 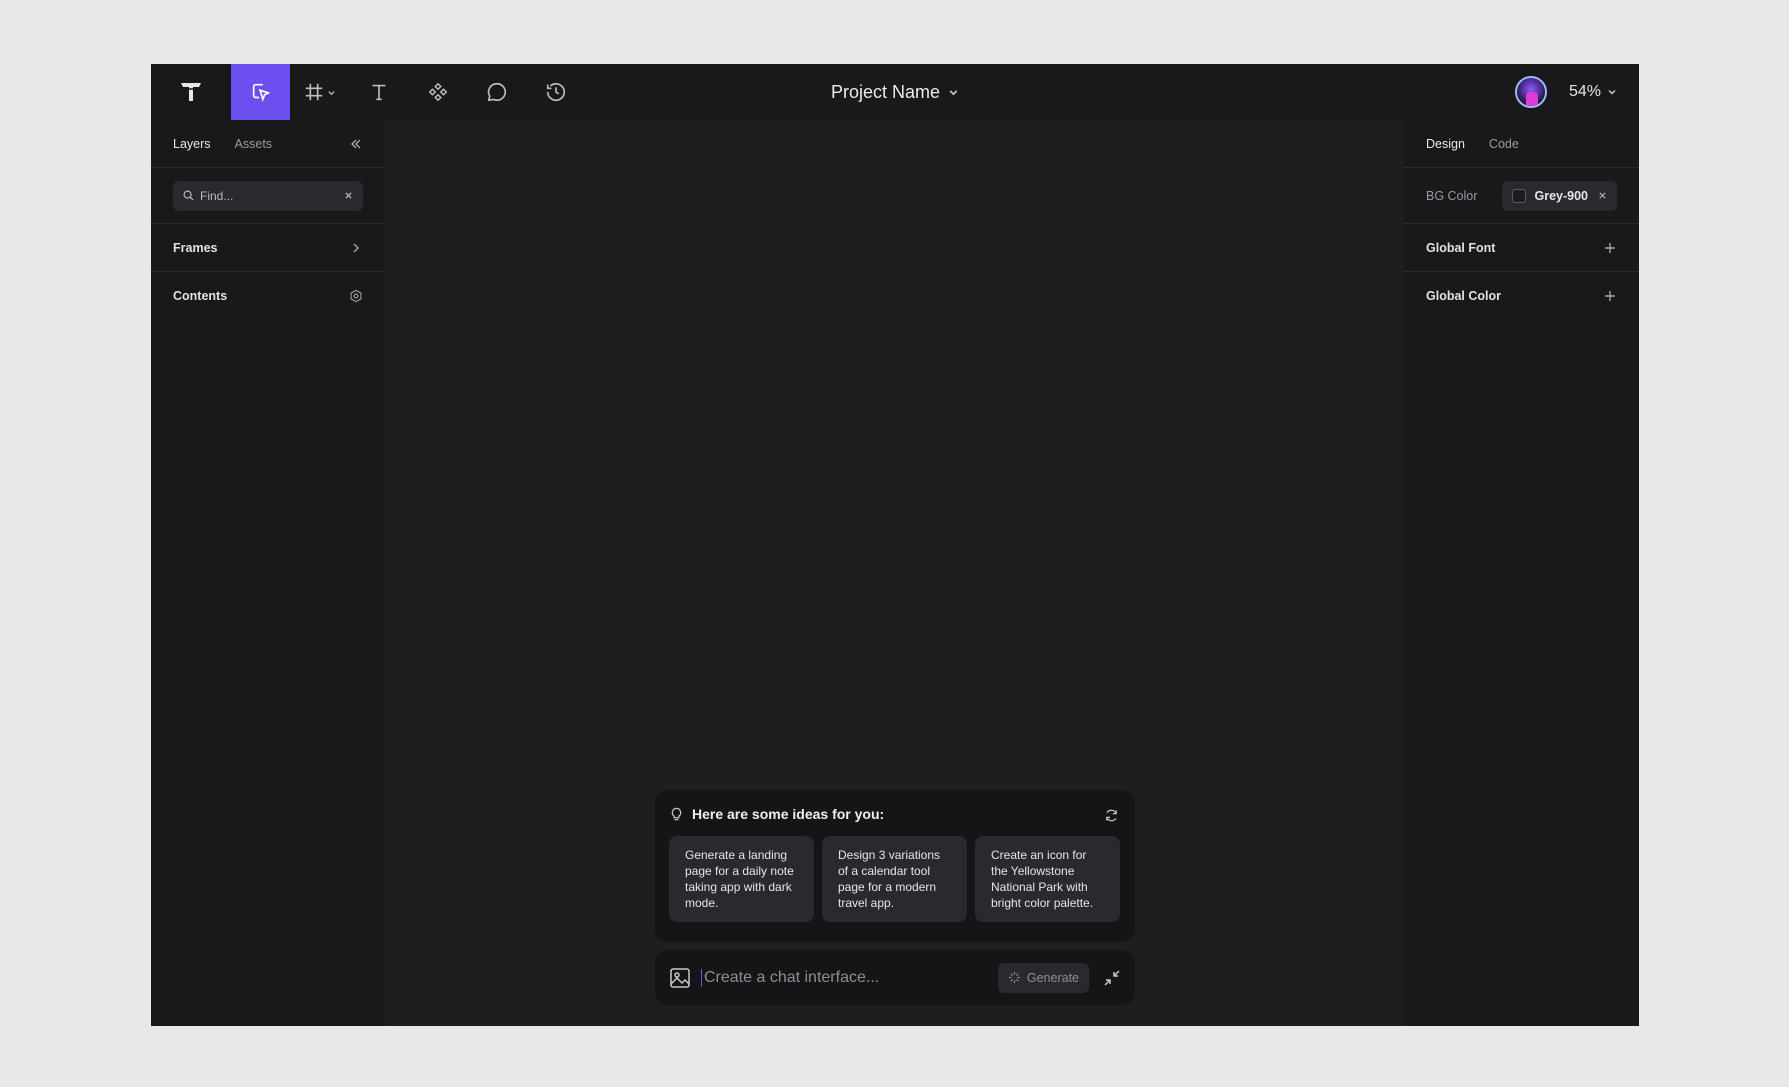 I want to click on tab-code: Code, so click(x=1504, y=144).